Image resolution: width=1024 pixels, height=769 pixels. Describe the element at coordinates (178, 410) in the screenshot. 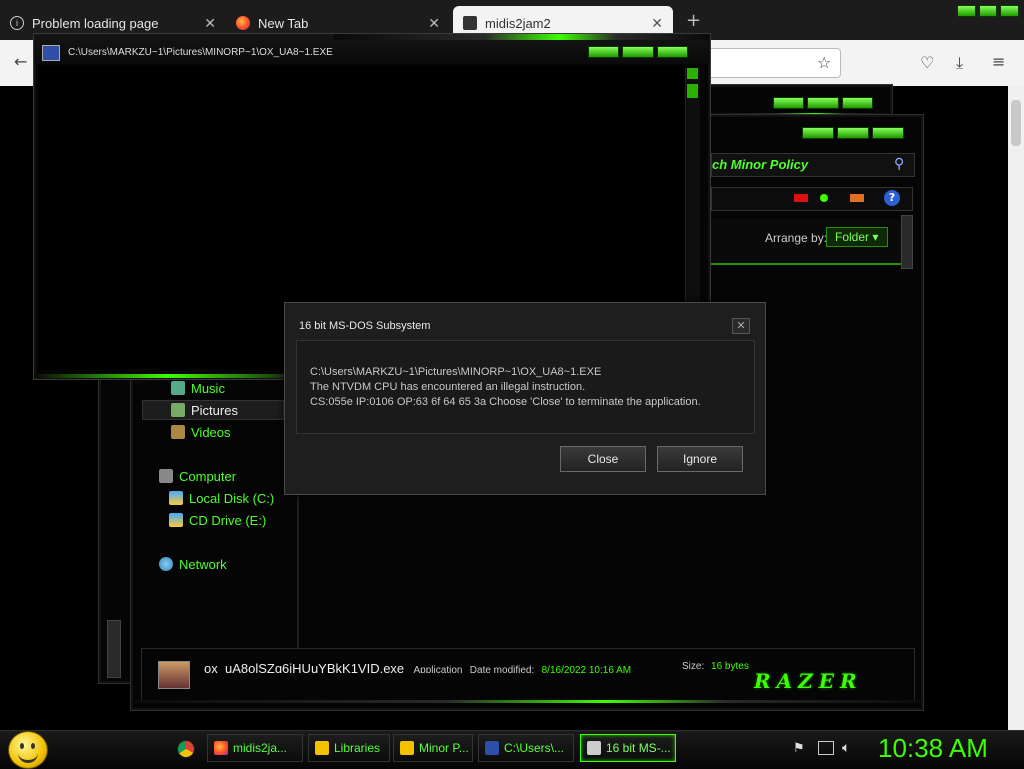

I see `pictures-icon` at that location.